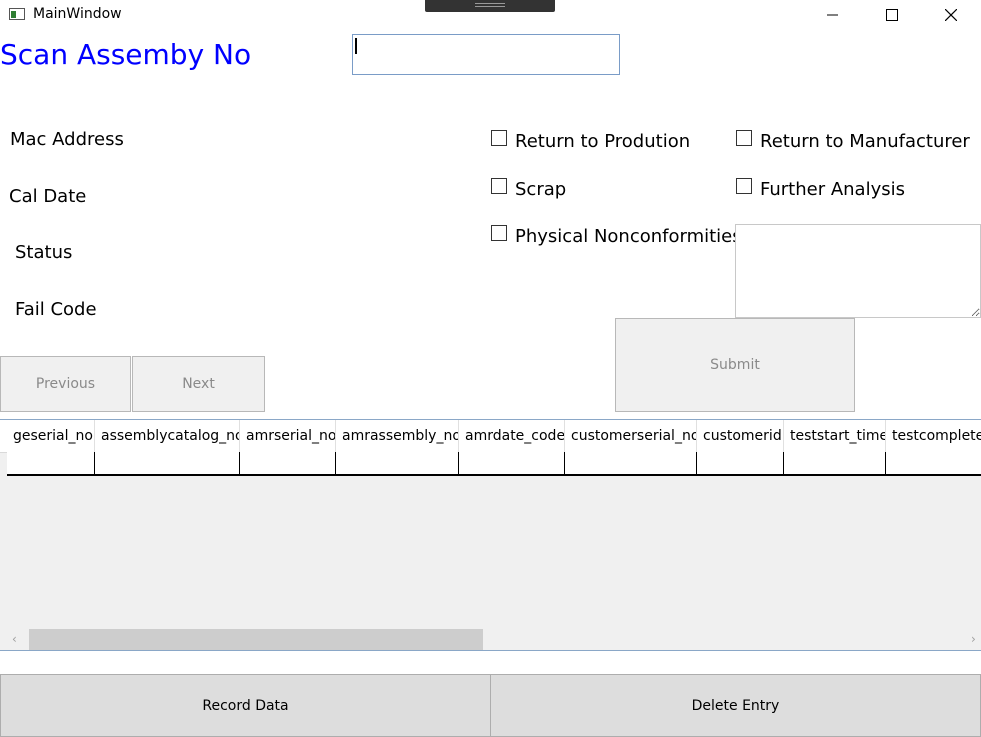 Image resolution: width=981 pixels, height=737 pixels. What do you see at coordinates (973, 639) in the screenshot?
I see `scroll-right-icon: ›` at bounding box center [973, 639].